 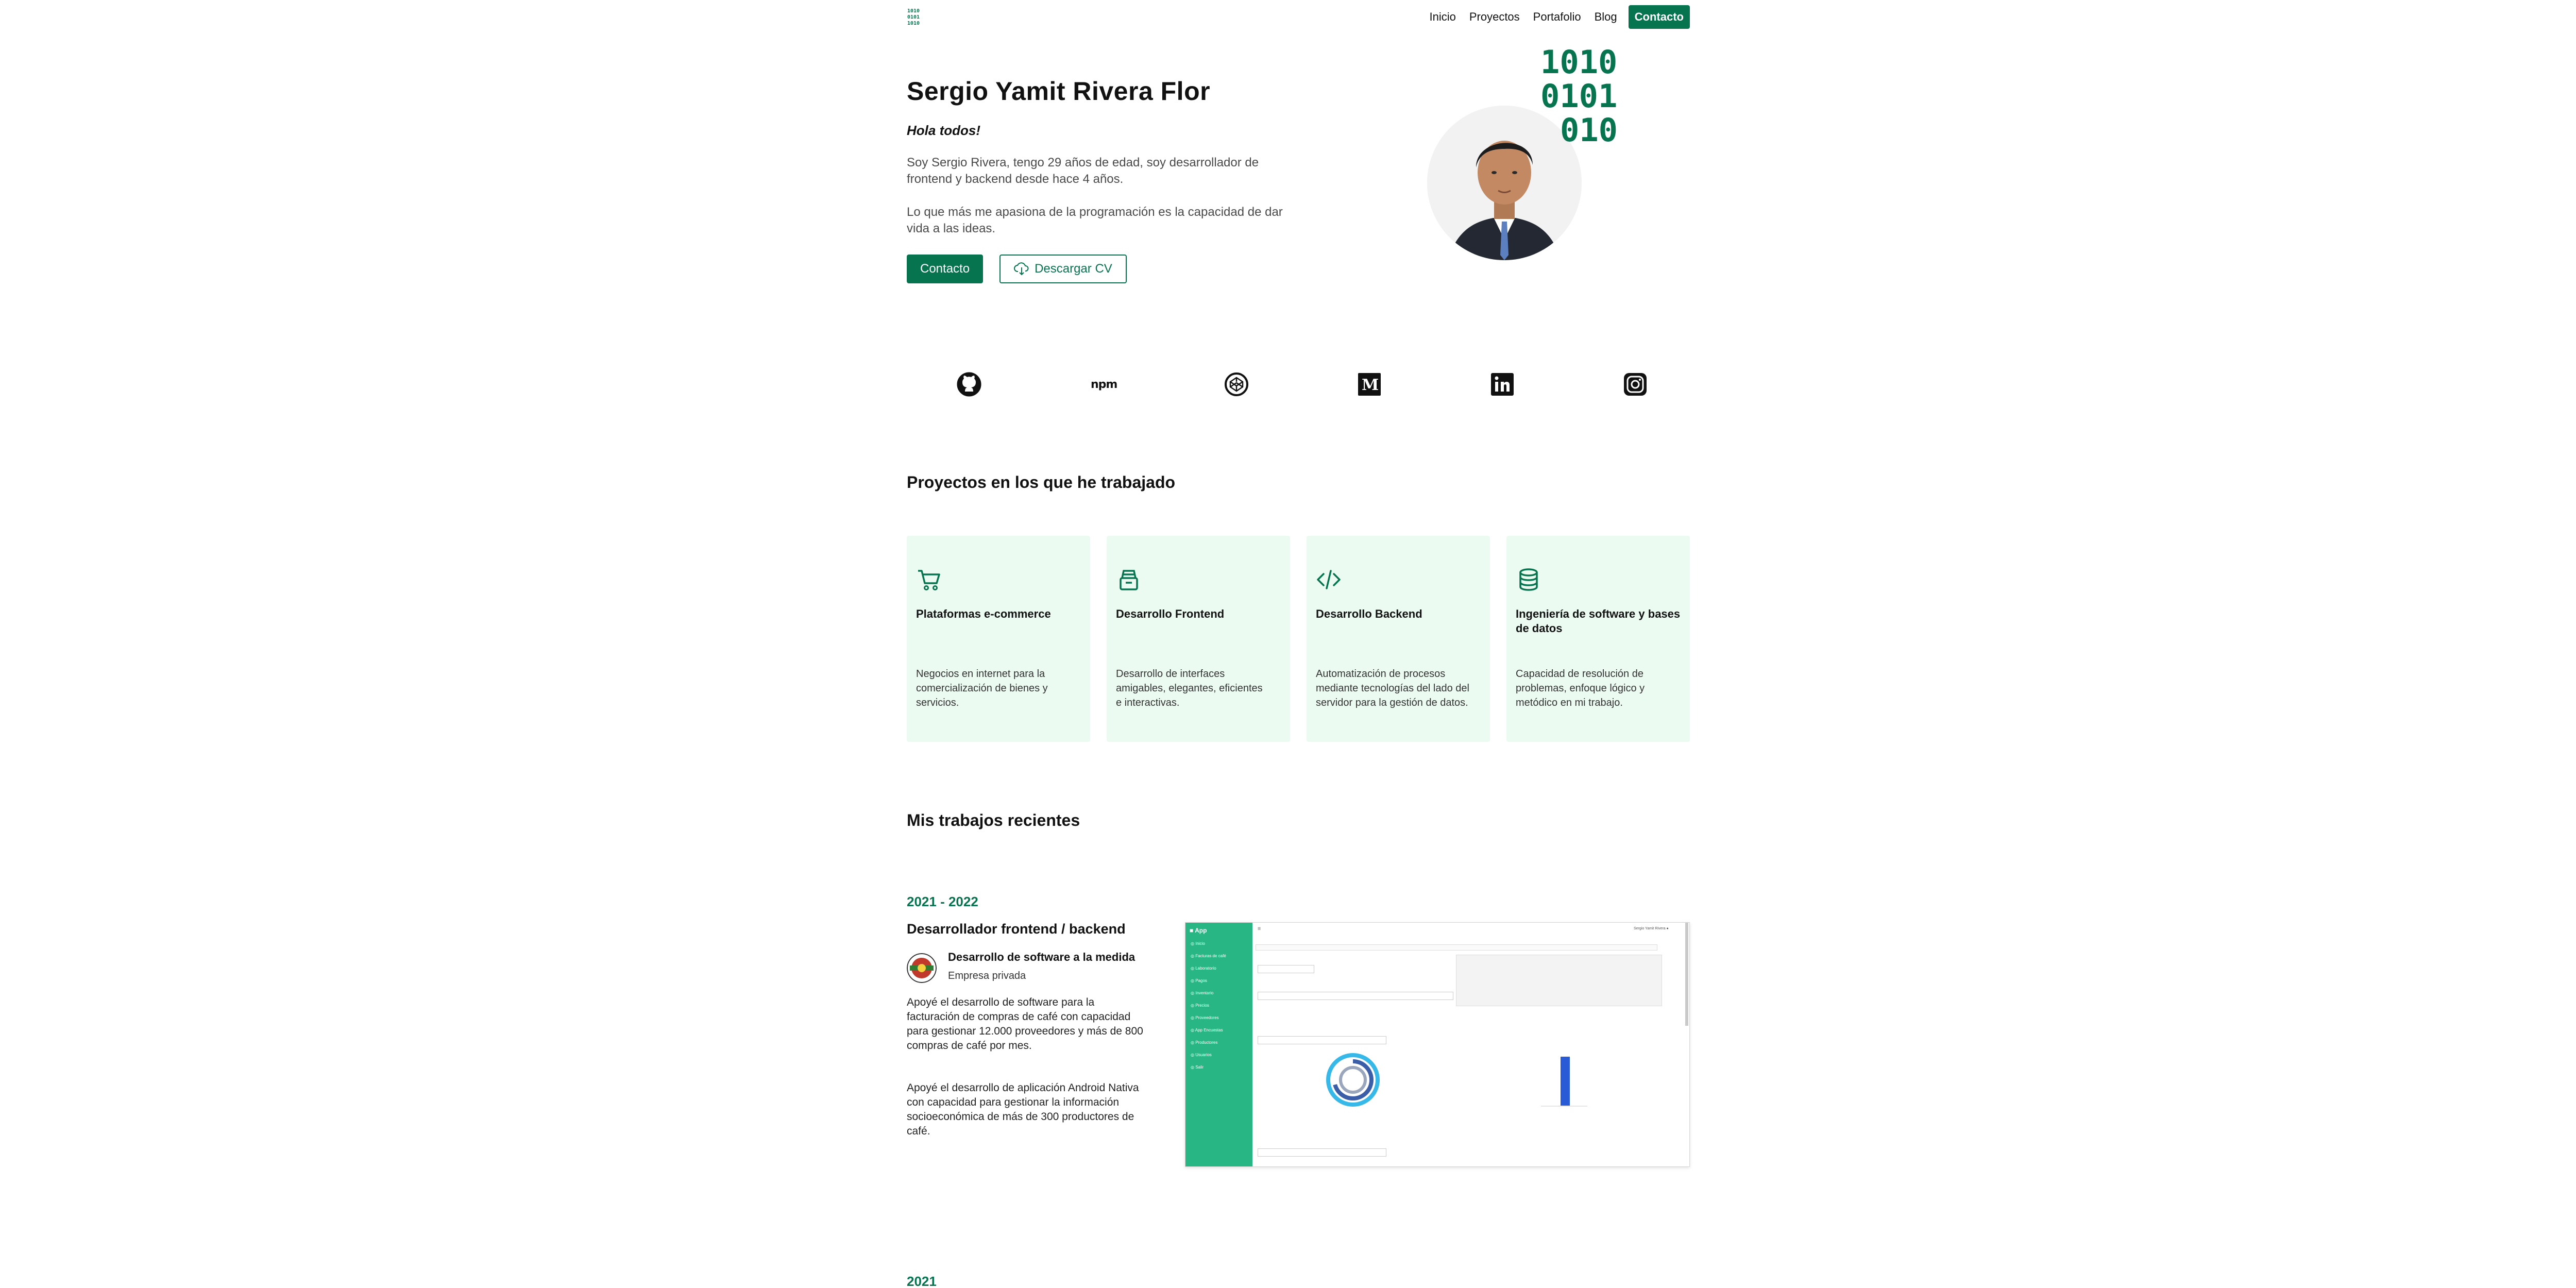 What do you see at coordinates (922, 968) in the screenshot?
I see `company-logo` at bounding box center [922, 968].